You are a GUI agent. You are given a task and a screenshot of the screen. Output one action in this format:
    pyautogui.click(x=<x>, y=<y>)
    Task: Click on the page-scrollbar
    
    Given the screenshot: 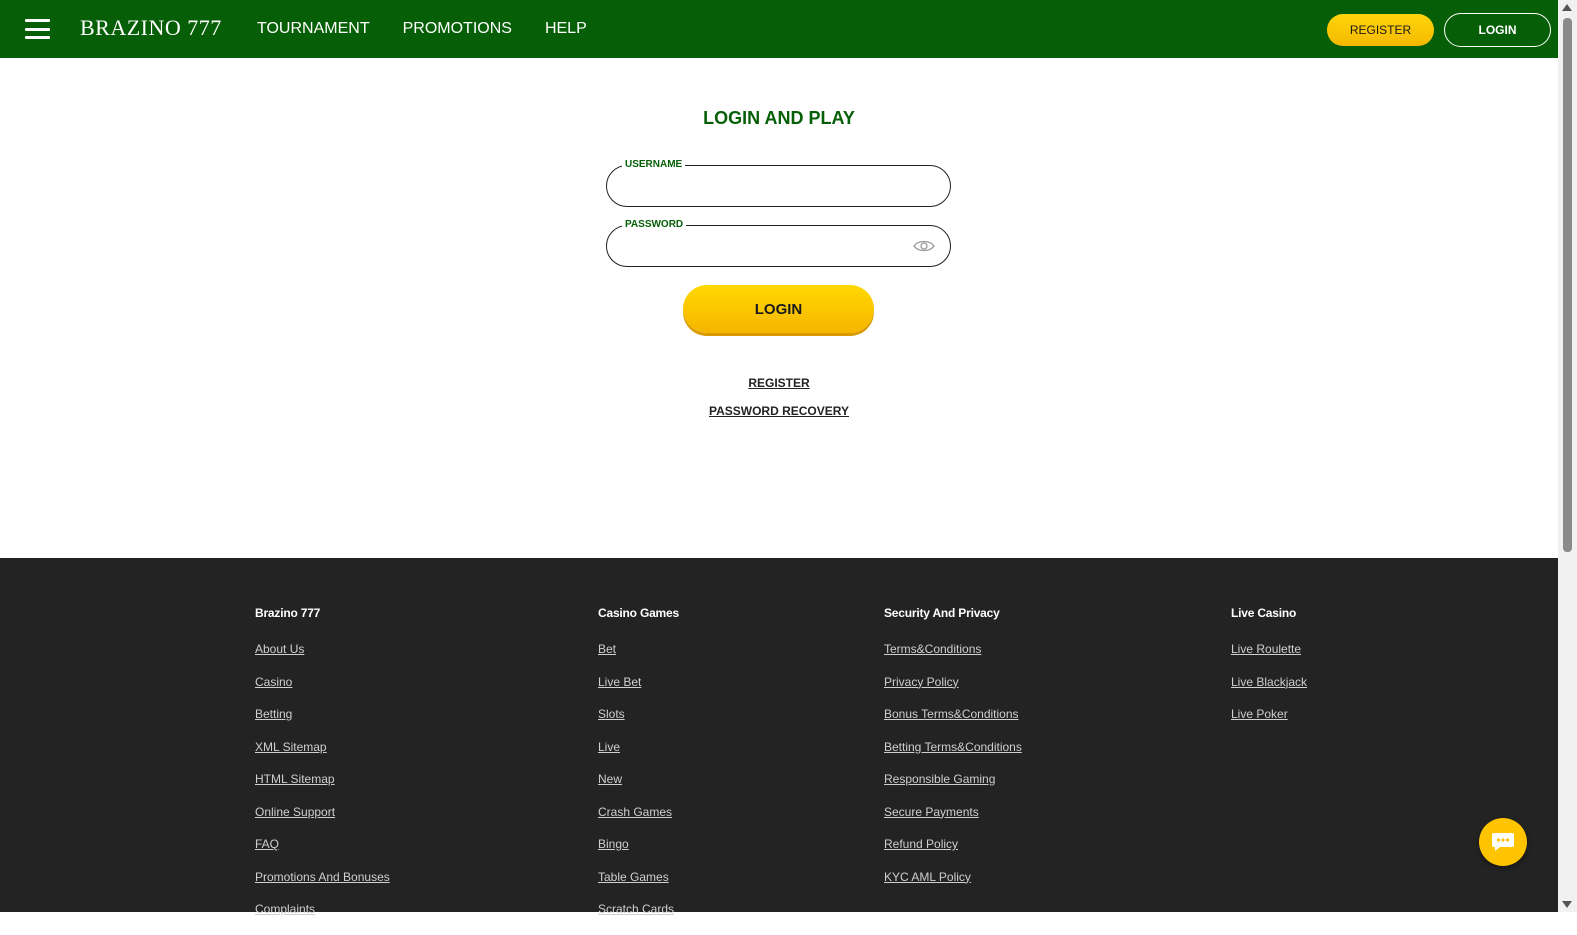 What is the action you would take?
    pyautogui.click(x=1567, y=456)
    